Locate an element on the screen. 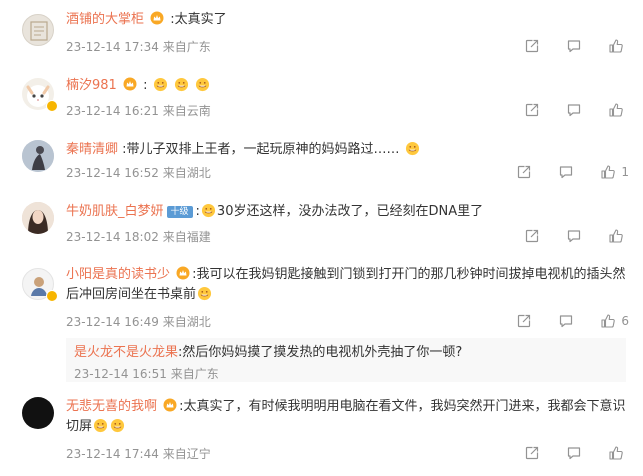  comment-text: : is located at coordinates (145, 85).